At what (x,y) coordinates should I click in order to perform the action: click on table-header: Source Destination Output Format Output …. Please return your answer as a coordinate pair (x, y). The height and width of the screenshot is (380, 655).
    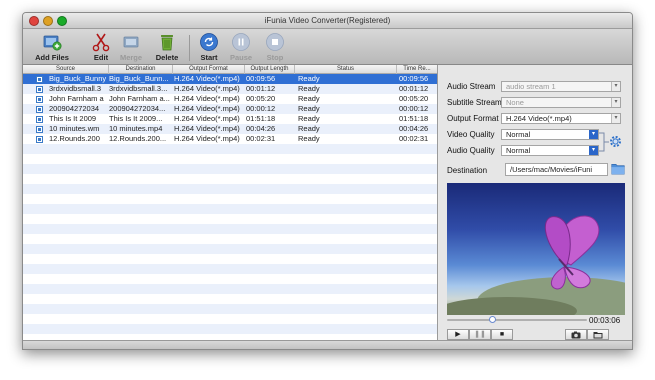
    Looking at the image, I should click on (230, 69).